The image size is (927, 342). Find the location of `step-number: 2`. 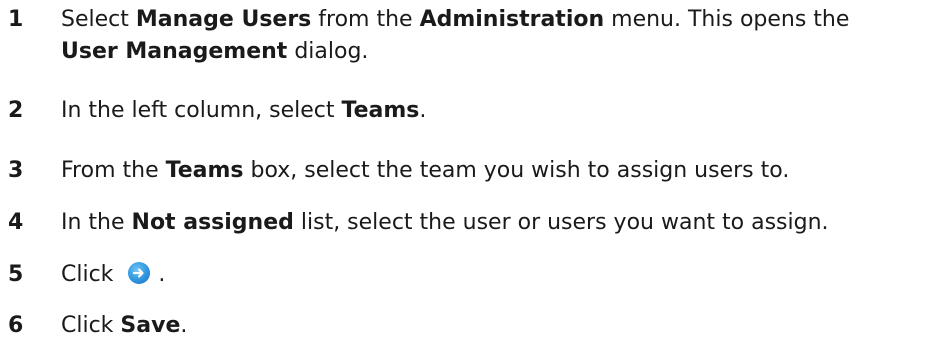

step-number: 2 is located at coordinates (16, 110).